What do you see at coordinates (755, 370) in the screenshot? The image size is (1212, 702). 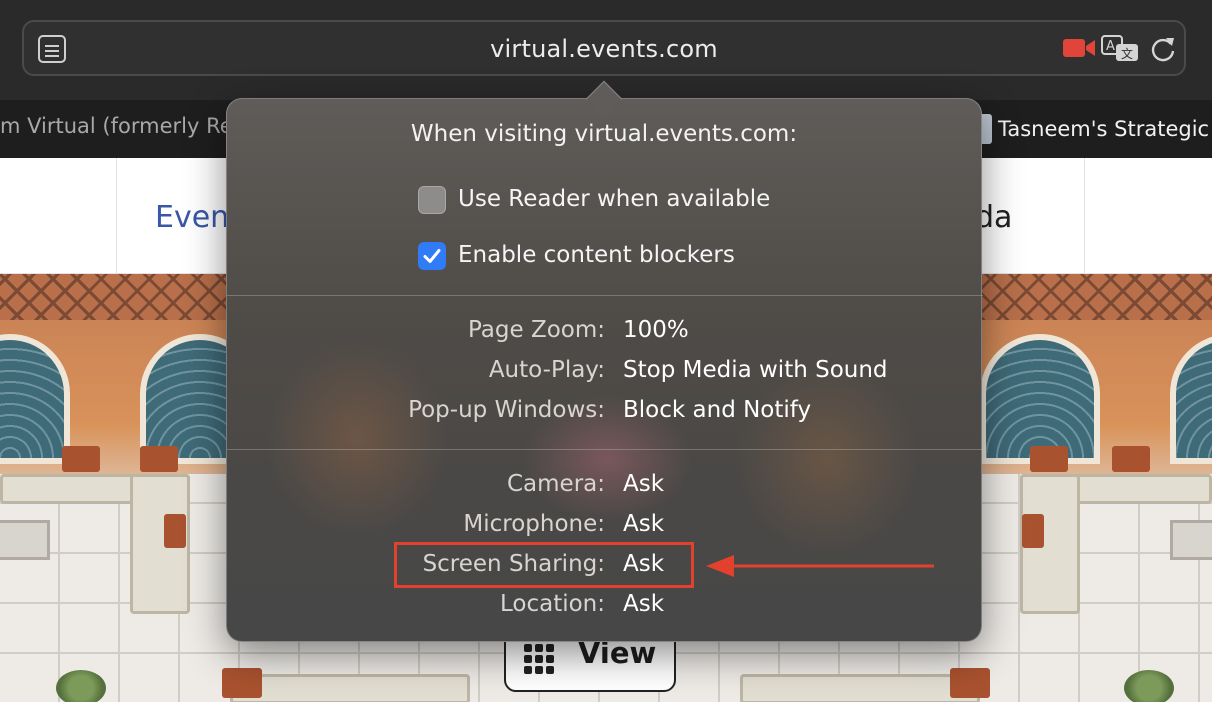 I see `auto-play-value: Stop Media with Sound` at bounding box center [755, 370].